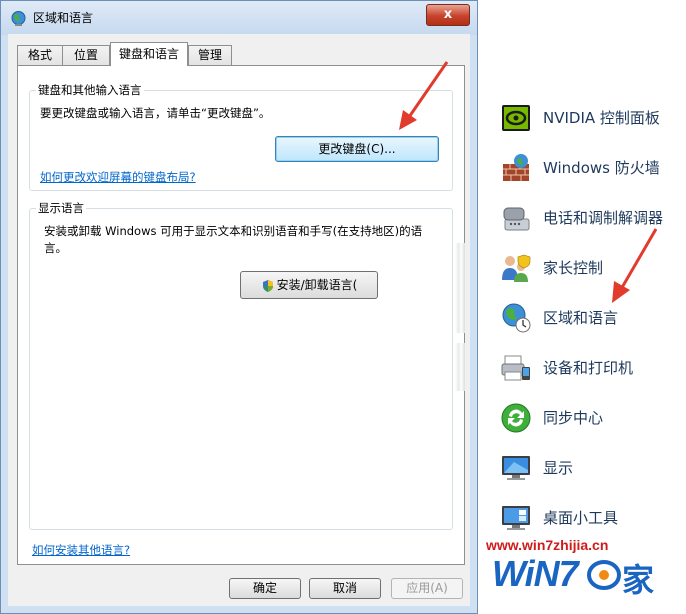 The image size is (686, 614). What do you see at coordinates (638, 580) in the screenshot?
I see `watermark-logo-suffix: 家` at bounding box center [638, 580].